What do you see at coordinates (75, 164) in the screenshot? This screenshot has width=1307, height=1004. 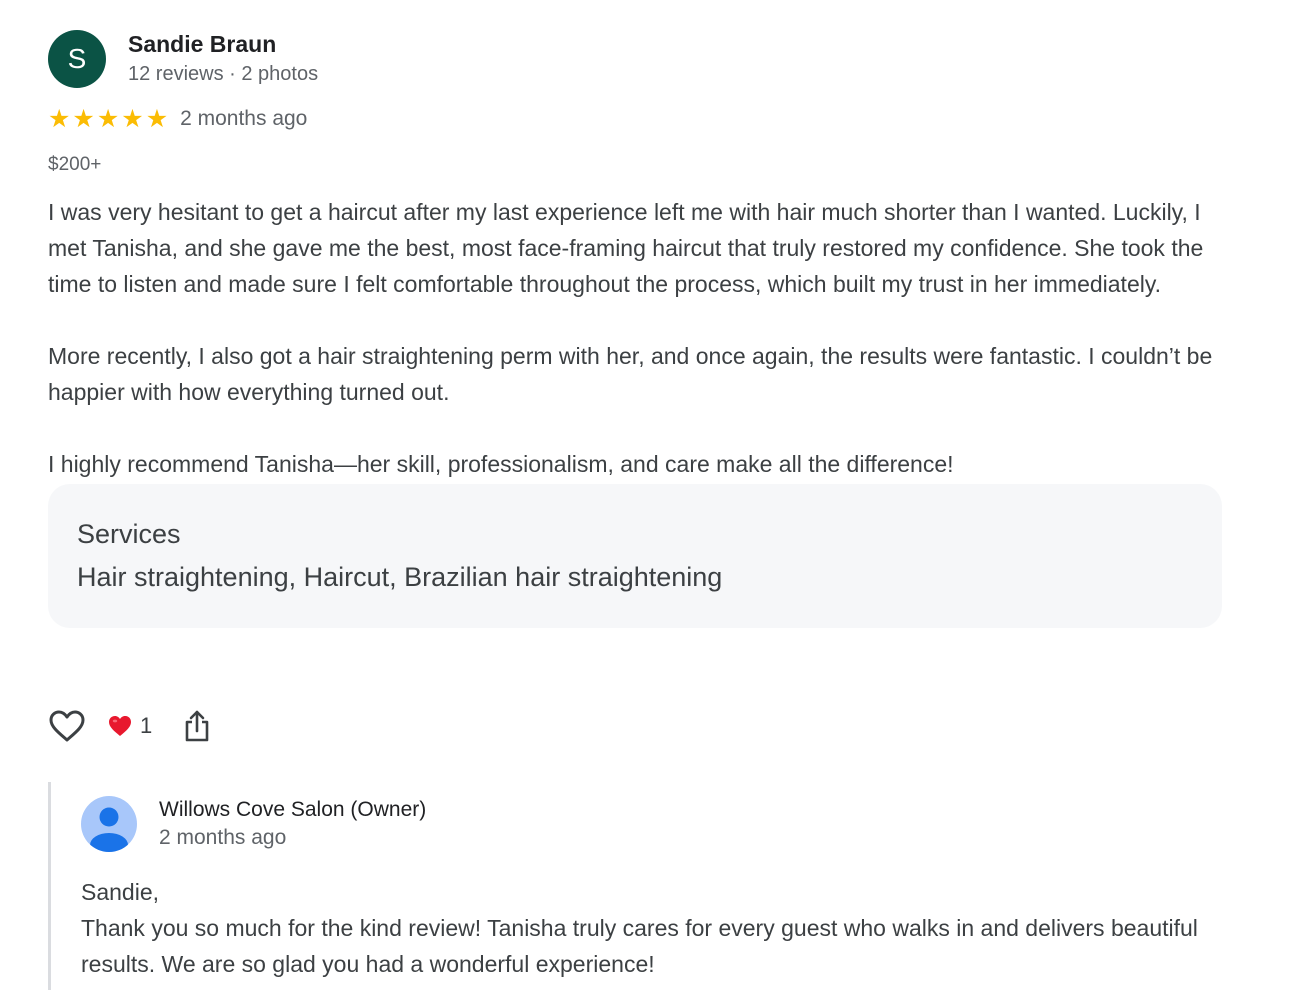 I see `price-range: $200+` at bounding box center [75, 164].